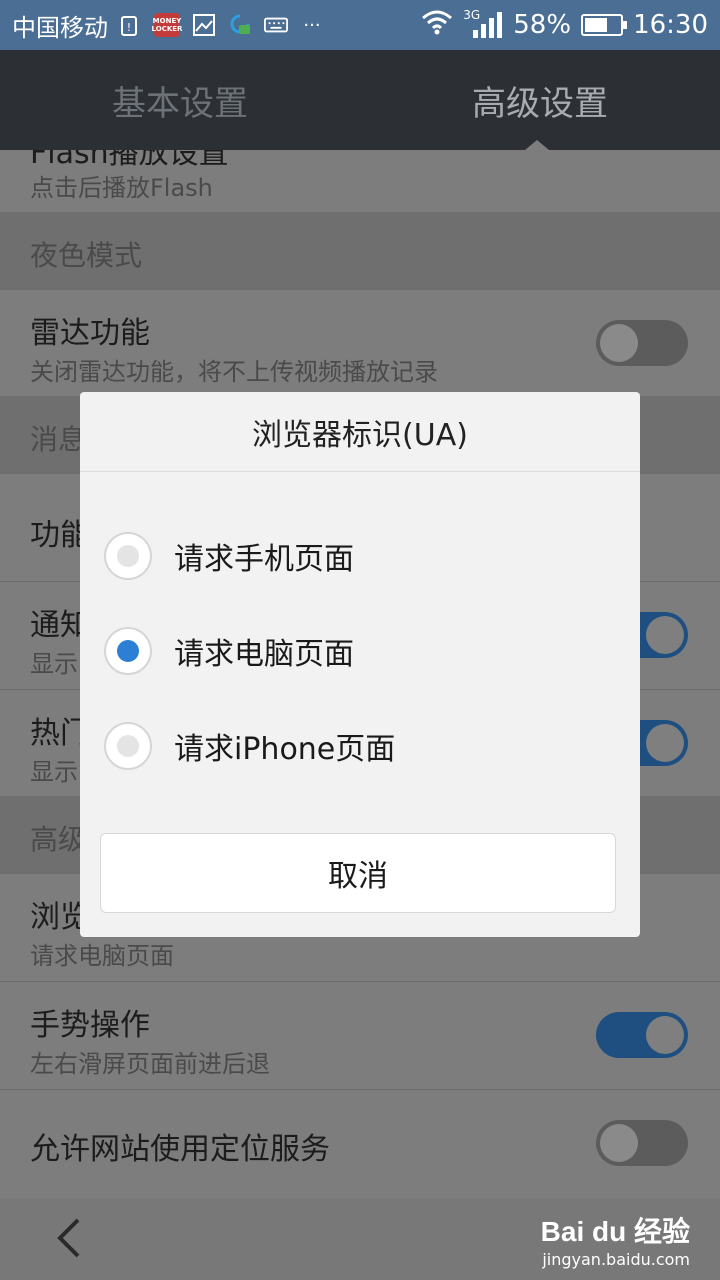 The height and width of the screenshot is (1280, 720). Describe the element at coordinates (86, 255) in the screenshot. I see `section-title: 夜色模式` at that location.